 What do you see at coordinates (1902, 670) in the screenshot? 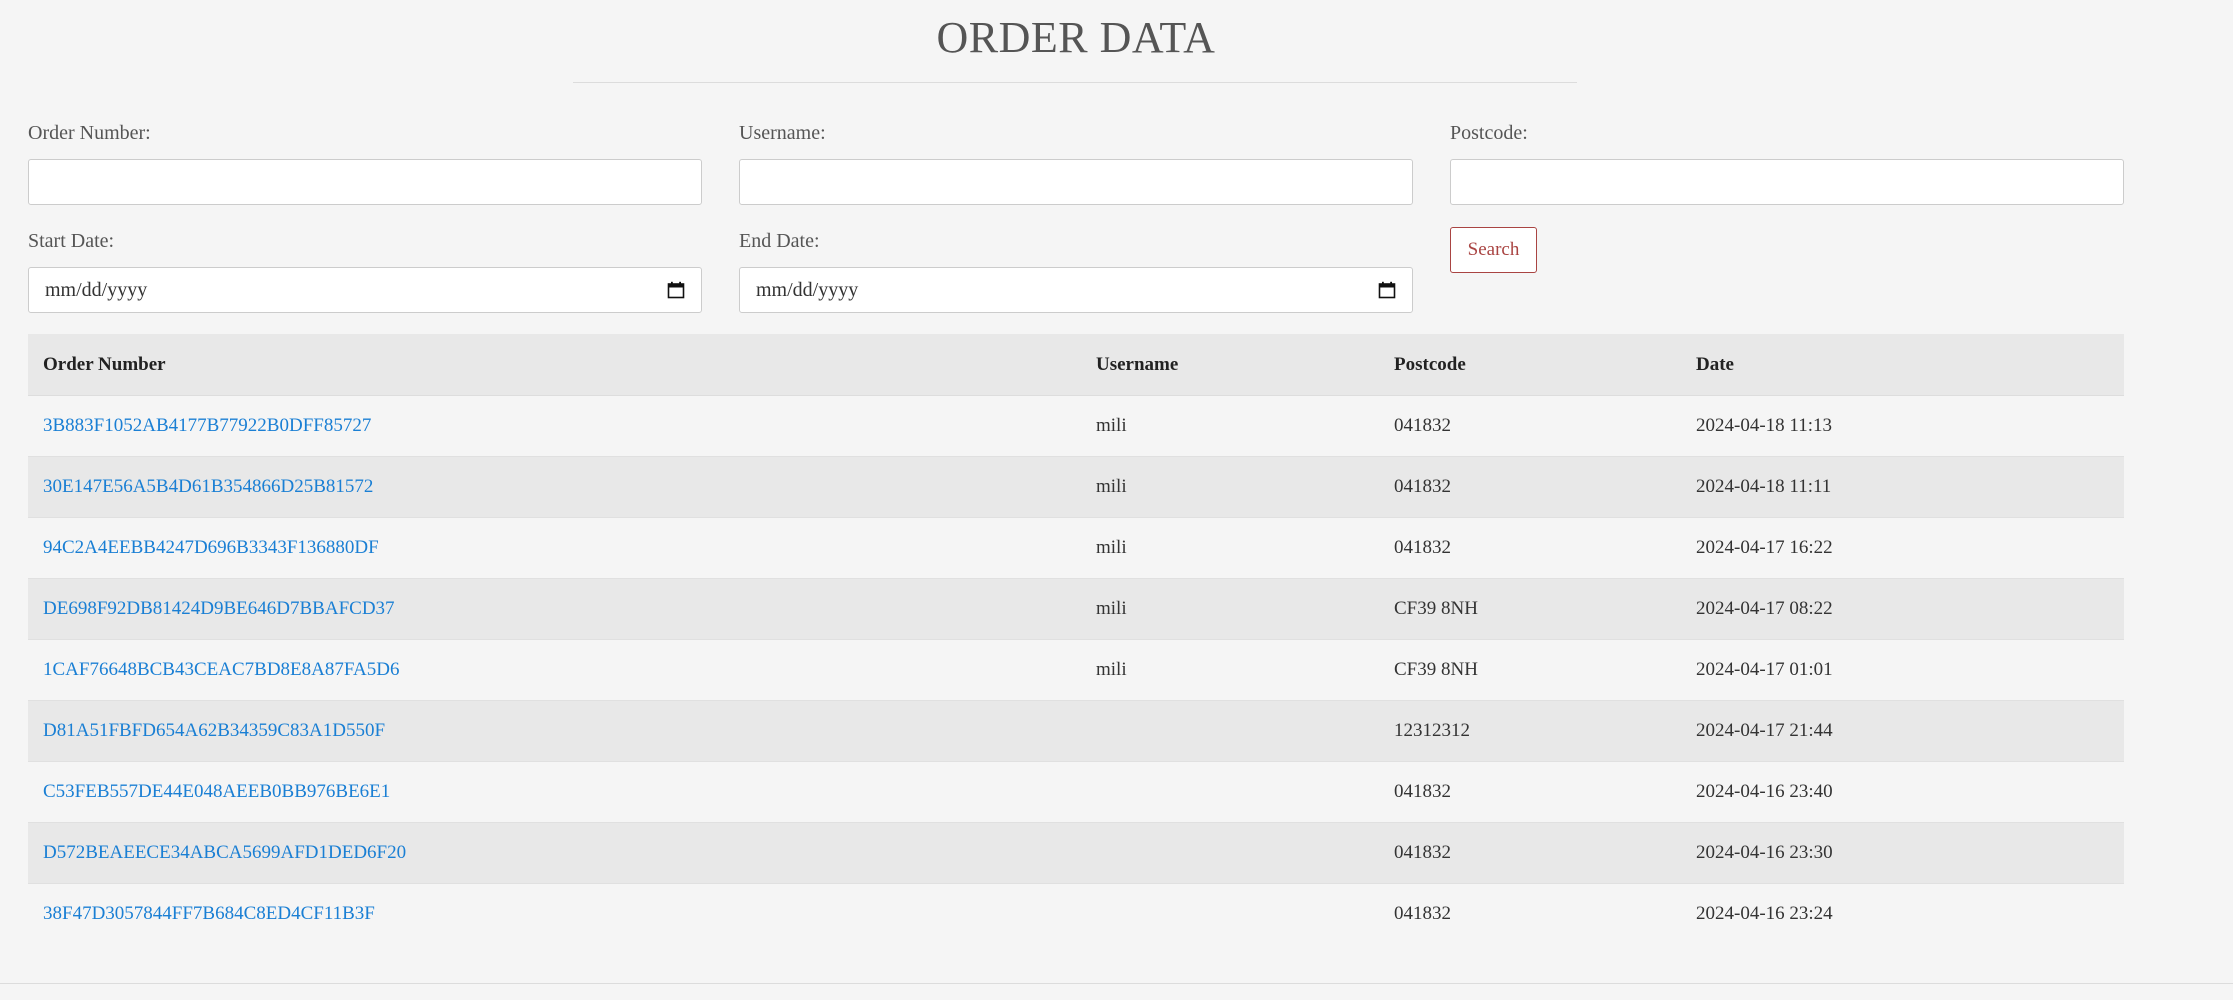
I see `date-cell: 2024-04-17 01:01` at bounding box center [1902, 670].